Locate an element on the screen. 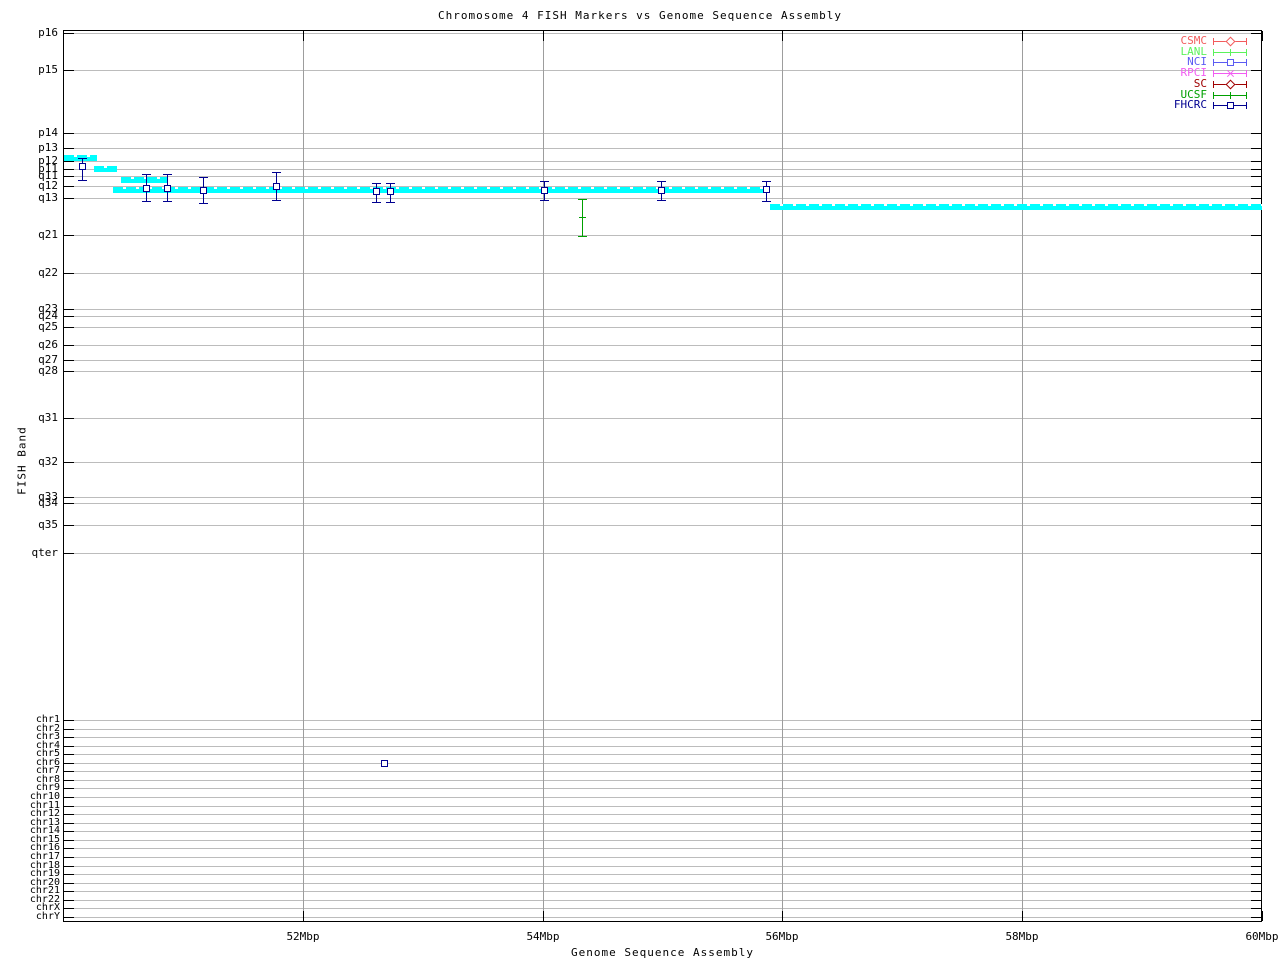 The width and height of the screenshot is (1280, 960). y-axis-label-p13: p13 is located at coordinates (48, 147).